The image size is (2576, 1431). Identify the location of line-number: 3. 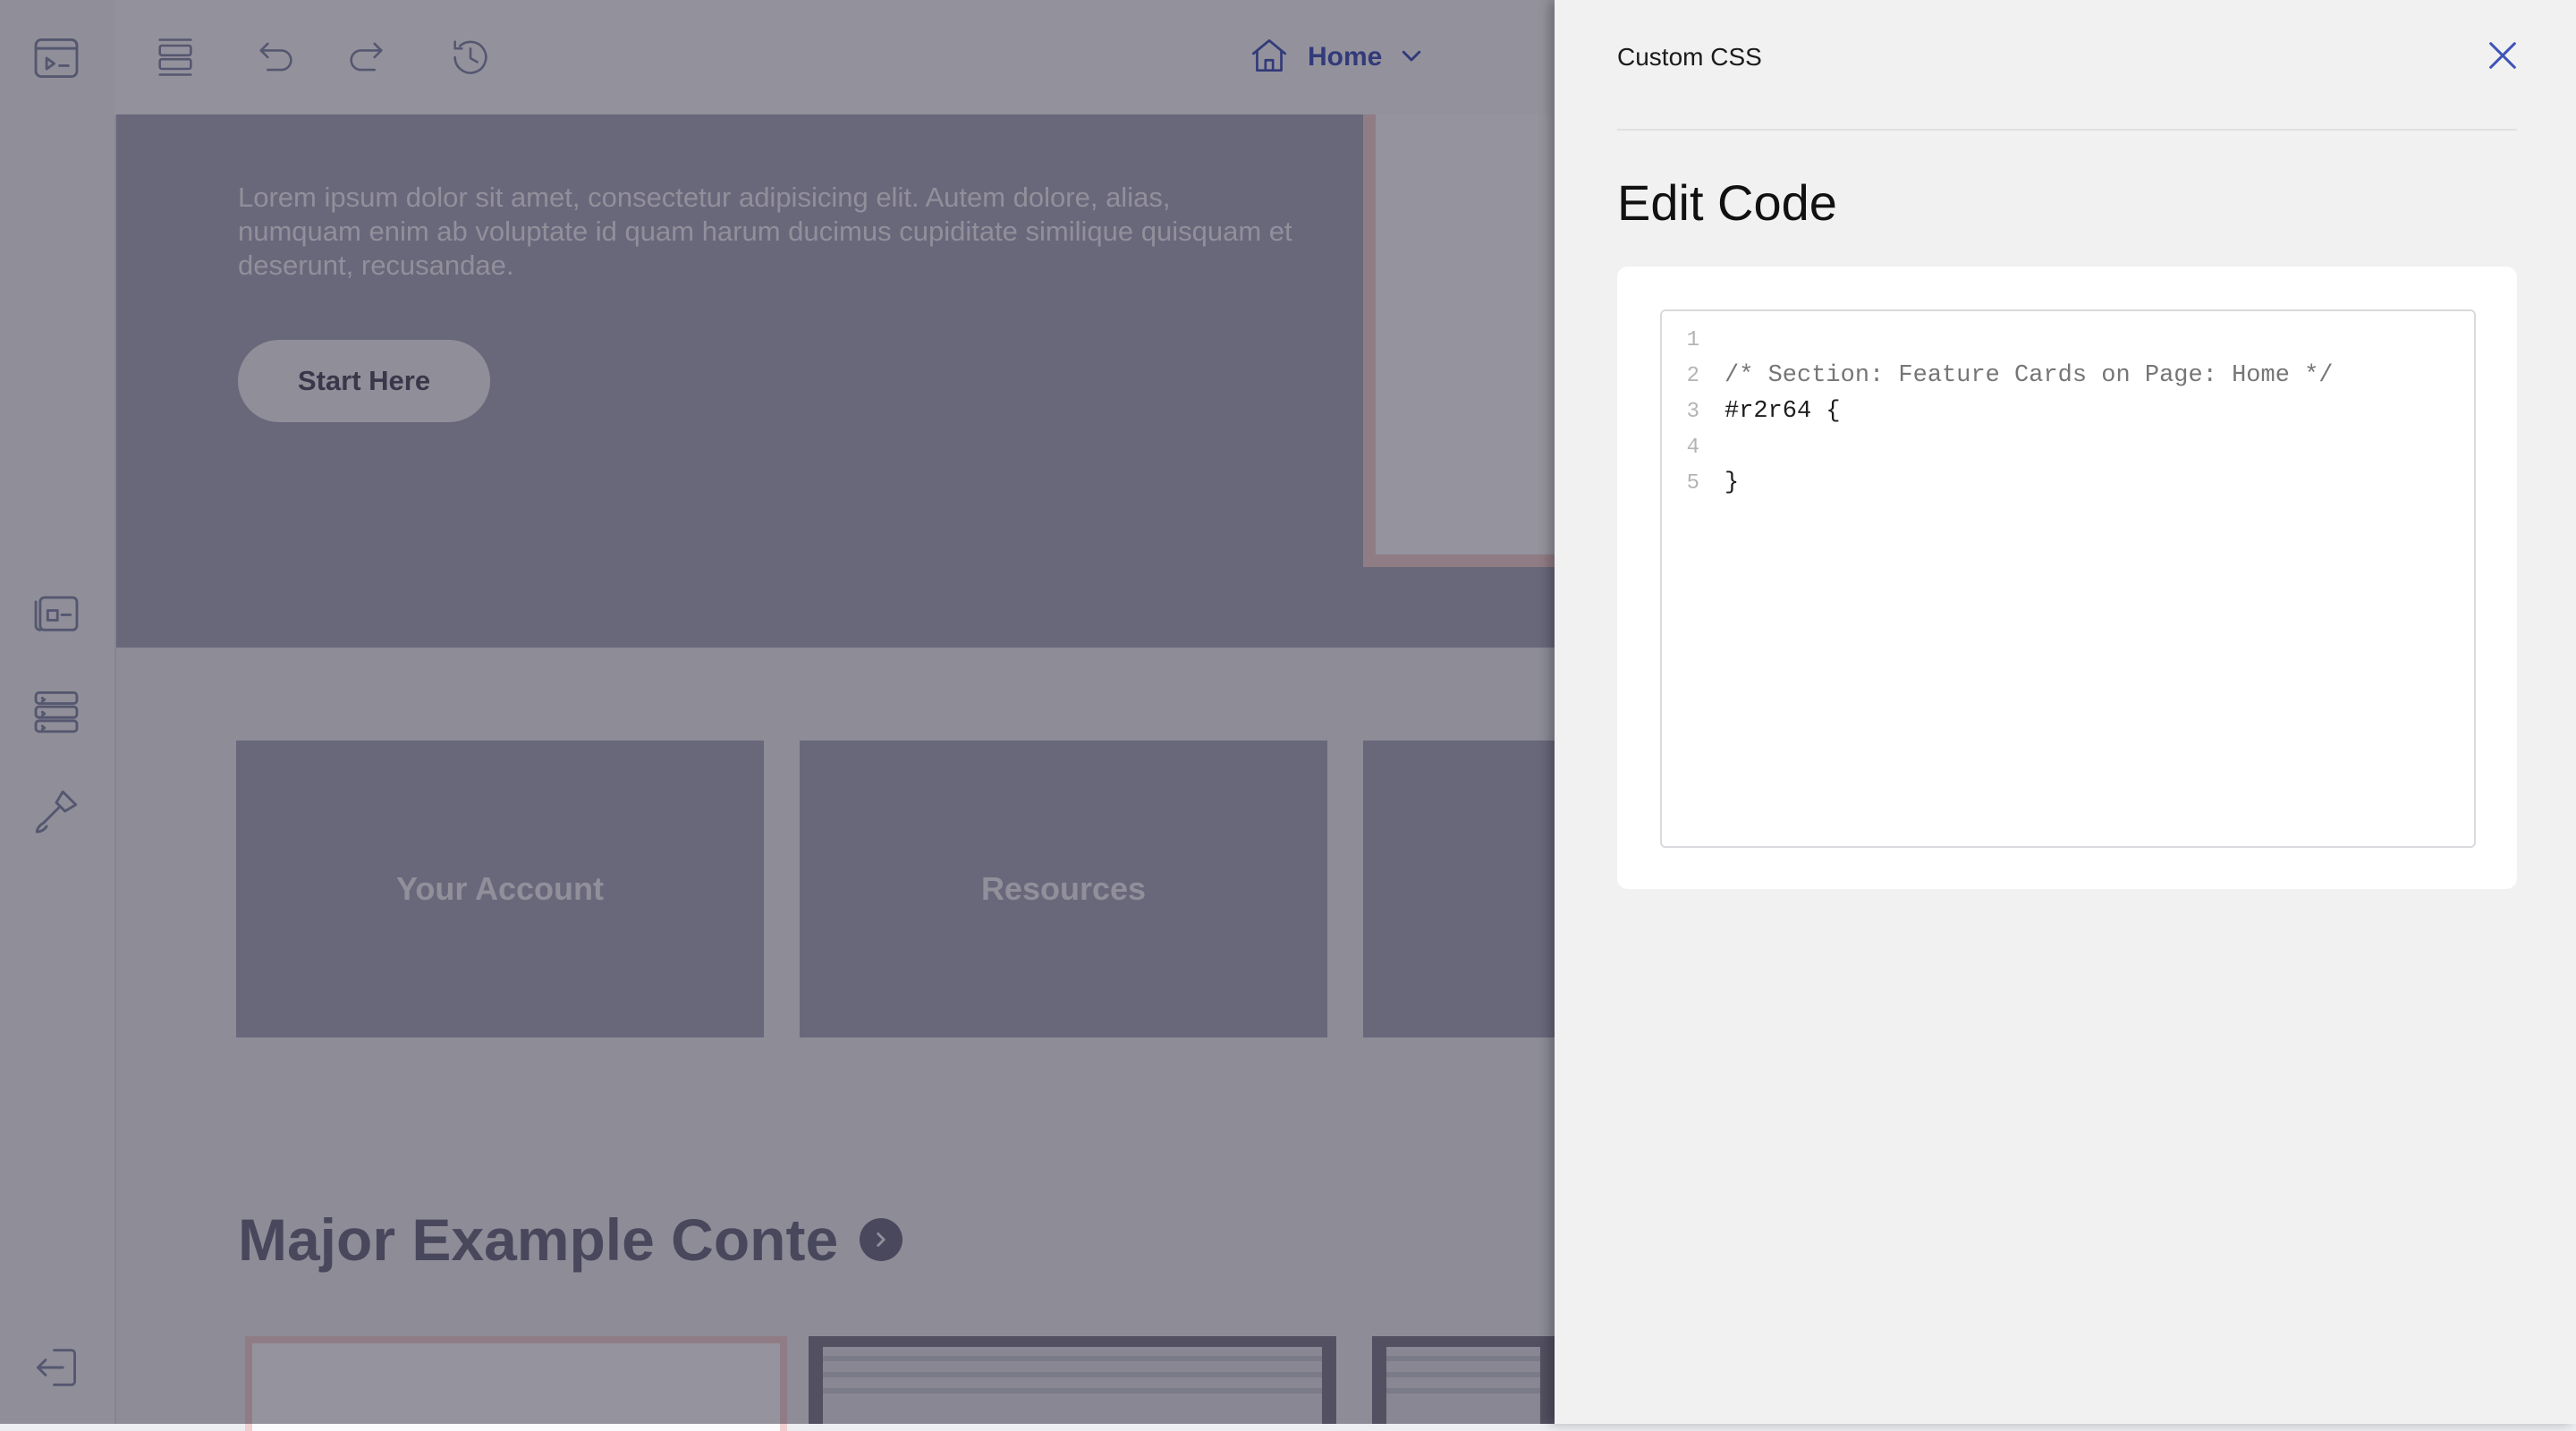
(1692, 412).